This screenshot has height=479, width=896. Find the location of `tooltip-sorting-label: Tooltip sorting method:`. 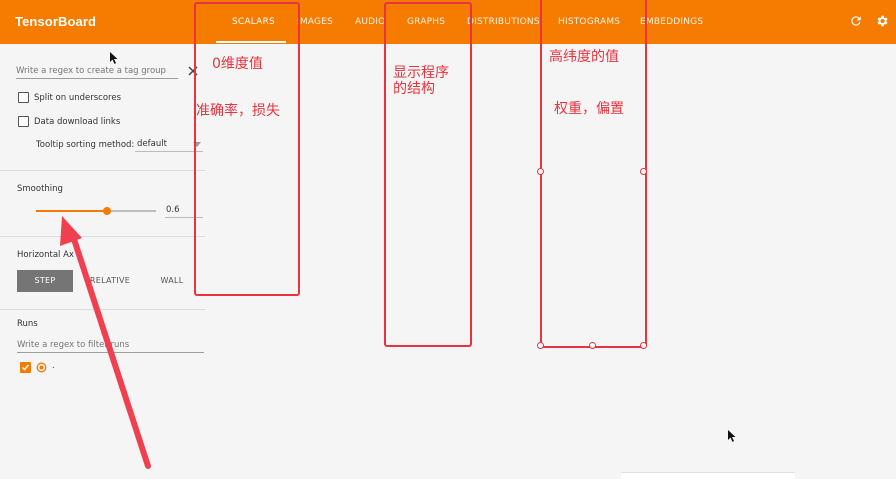

tooltip-sorting-label: Tooltip sorting method: is located at coordinates (85, 145).